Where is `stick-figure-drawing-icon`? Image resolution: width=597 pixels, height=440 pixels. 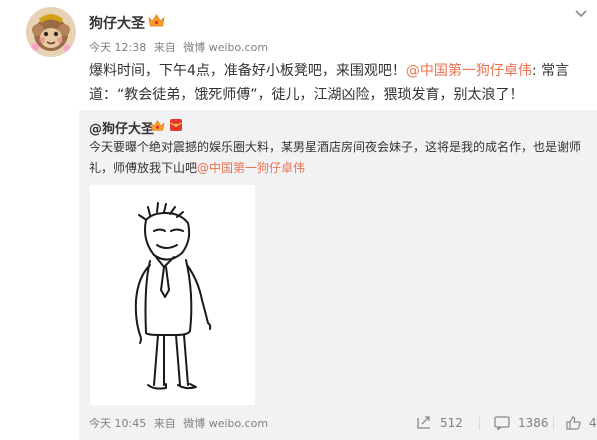
stick-figure-drawing-icon is located at coordinates (173, 296).